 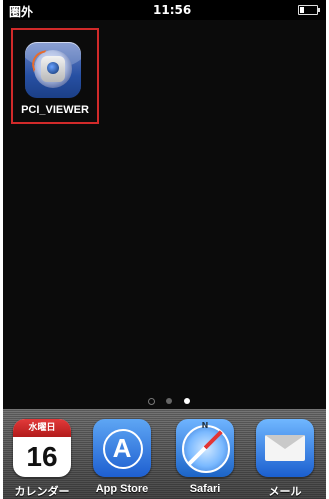 What do you see at coordinates (285, 492) in the screenshot?
I see `dock-label-mail: メール` at bounding box center [285, 492].